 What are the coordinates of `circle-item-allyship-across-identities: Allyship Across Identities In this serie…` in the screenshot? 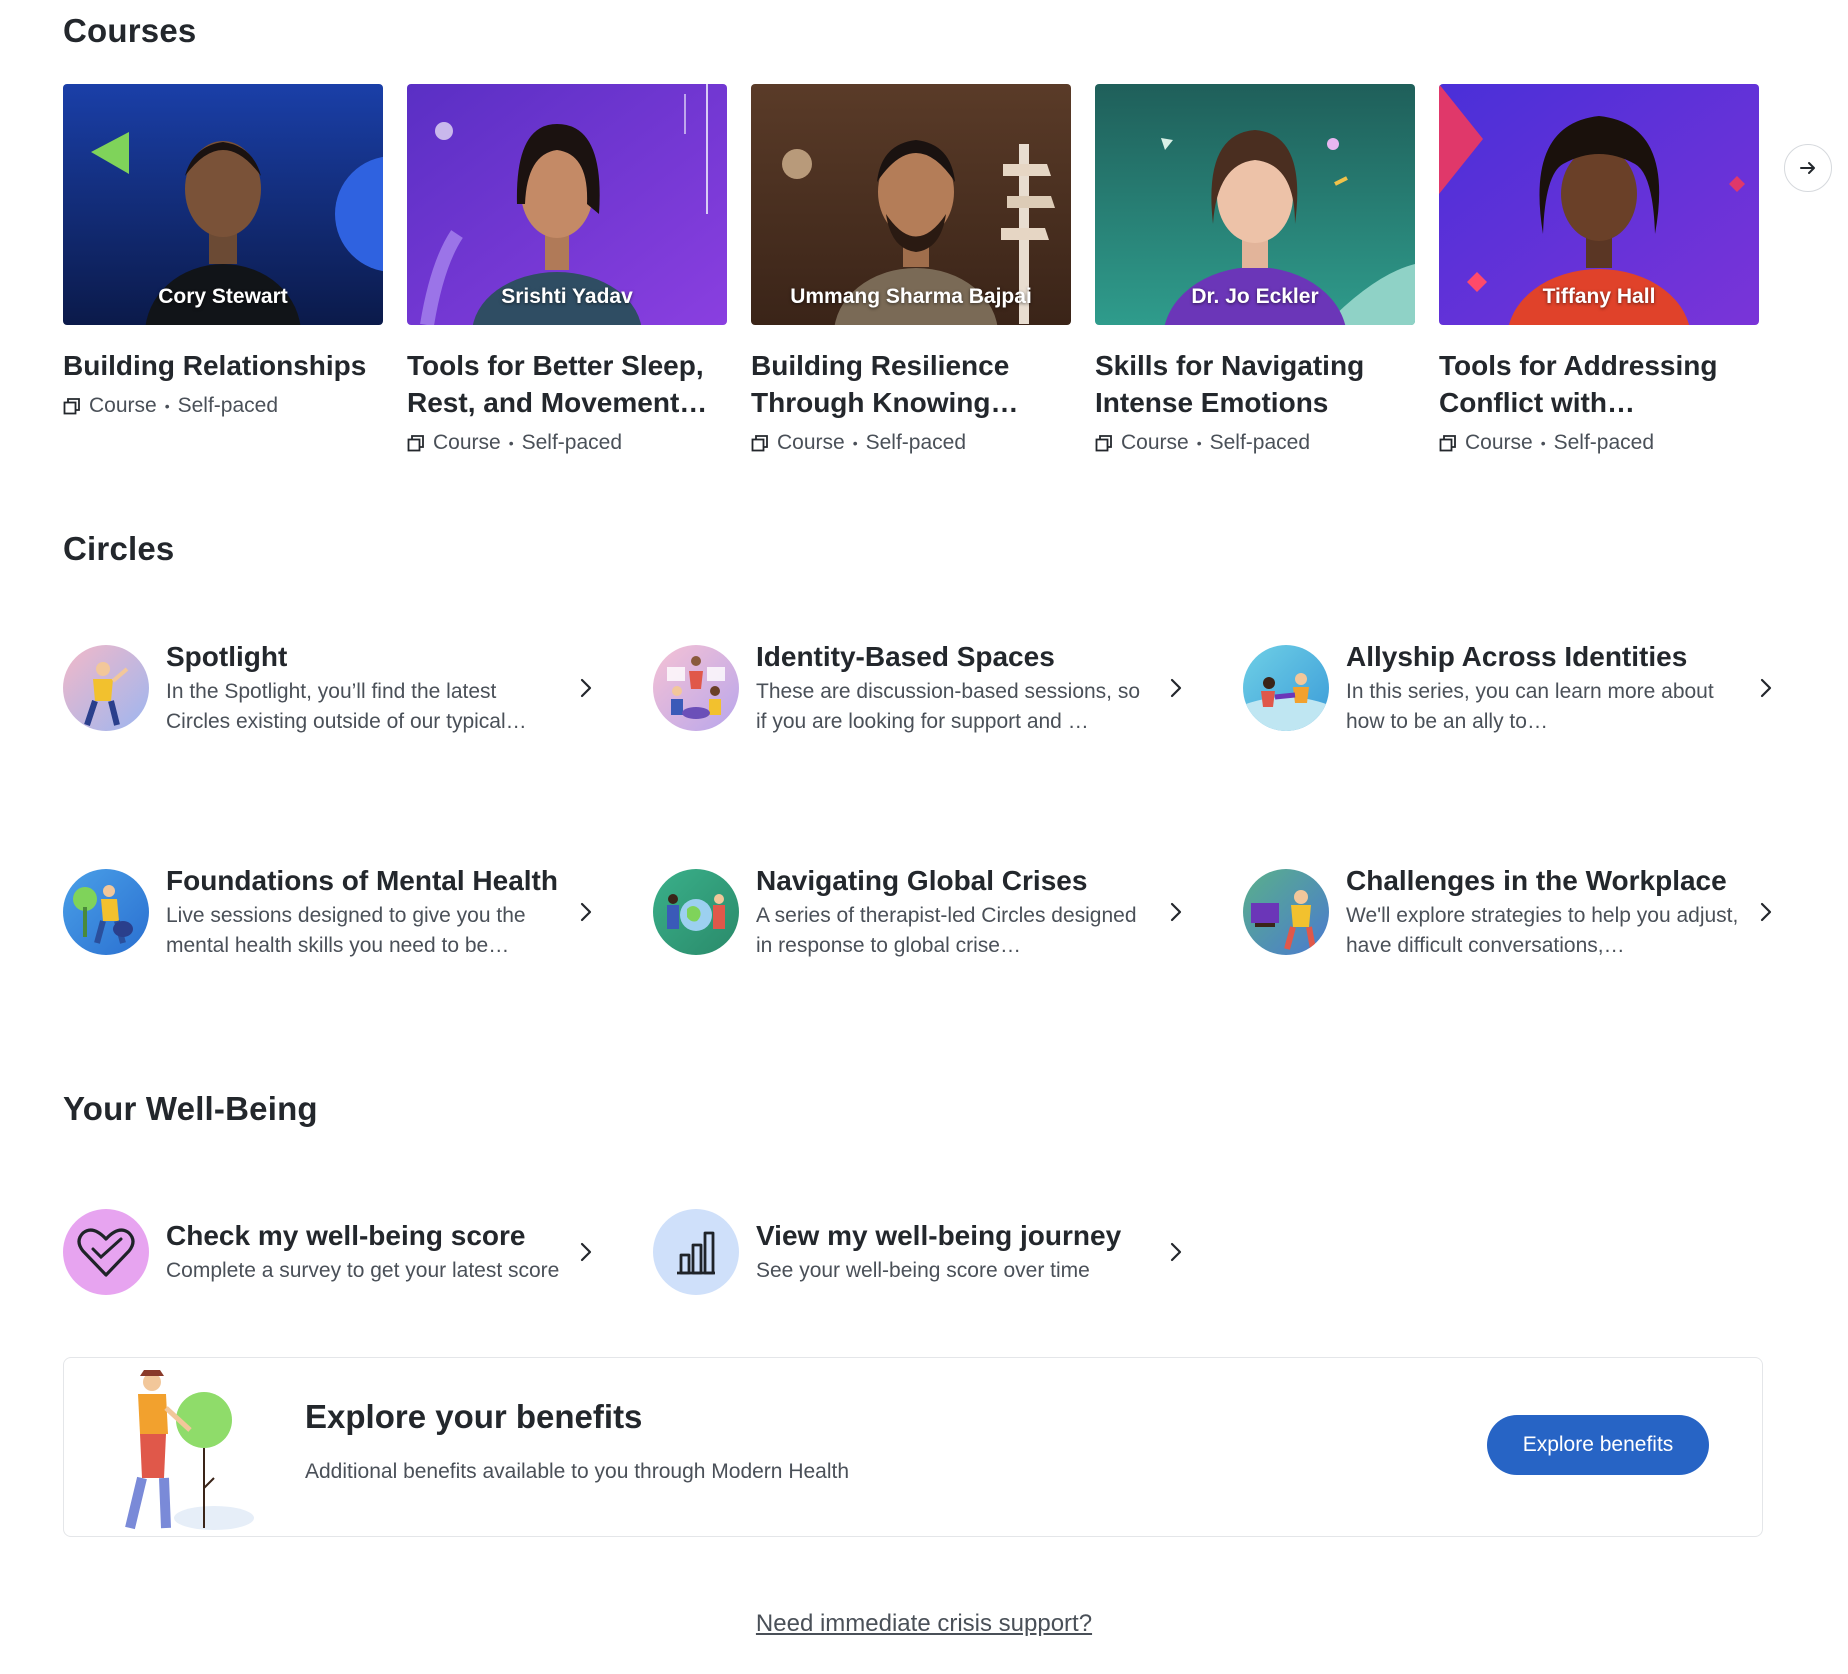 It's located at (1513, 688).